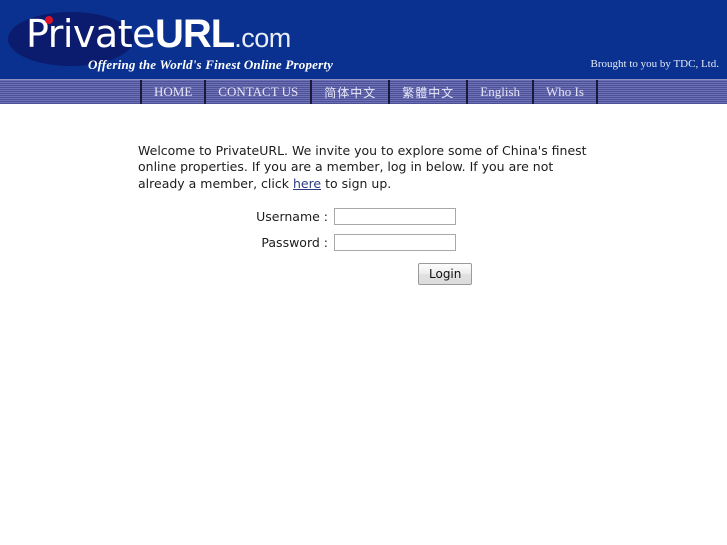 This screenshot has width=727, height=545. What do you see at coordinates (259, 92) in the screenshot?
I see `nav-item-contact-us: CONTACT US` at bounding box center [259, 92].